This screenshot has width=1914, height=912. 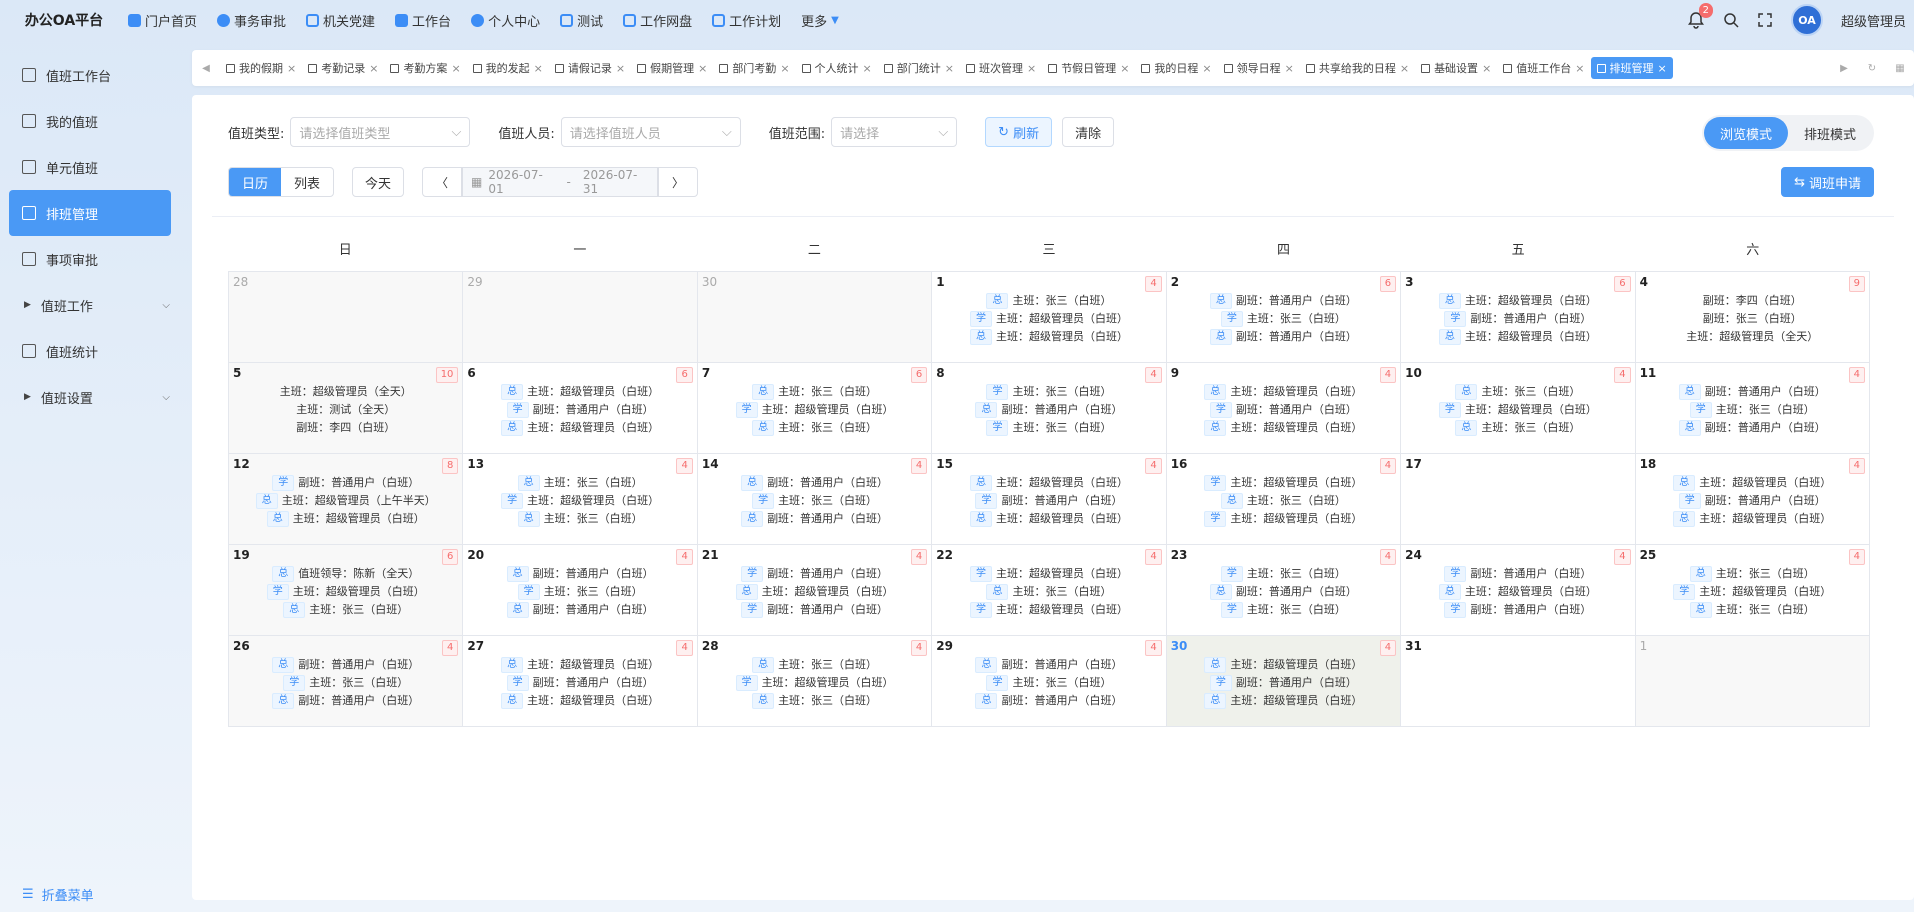 I want to click on tab-item: 领导日程 ×, so click(x=1259, y=68).